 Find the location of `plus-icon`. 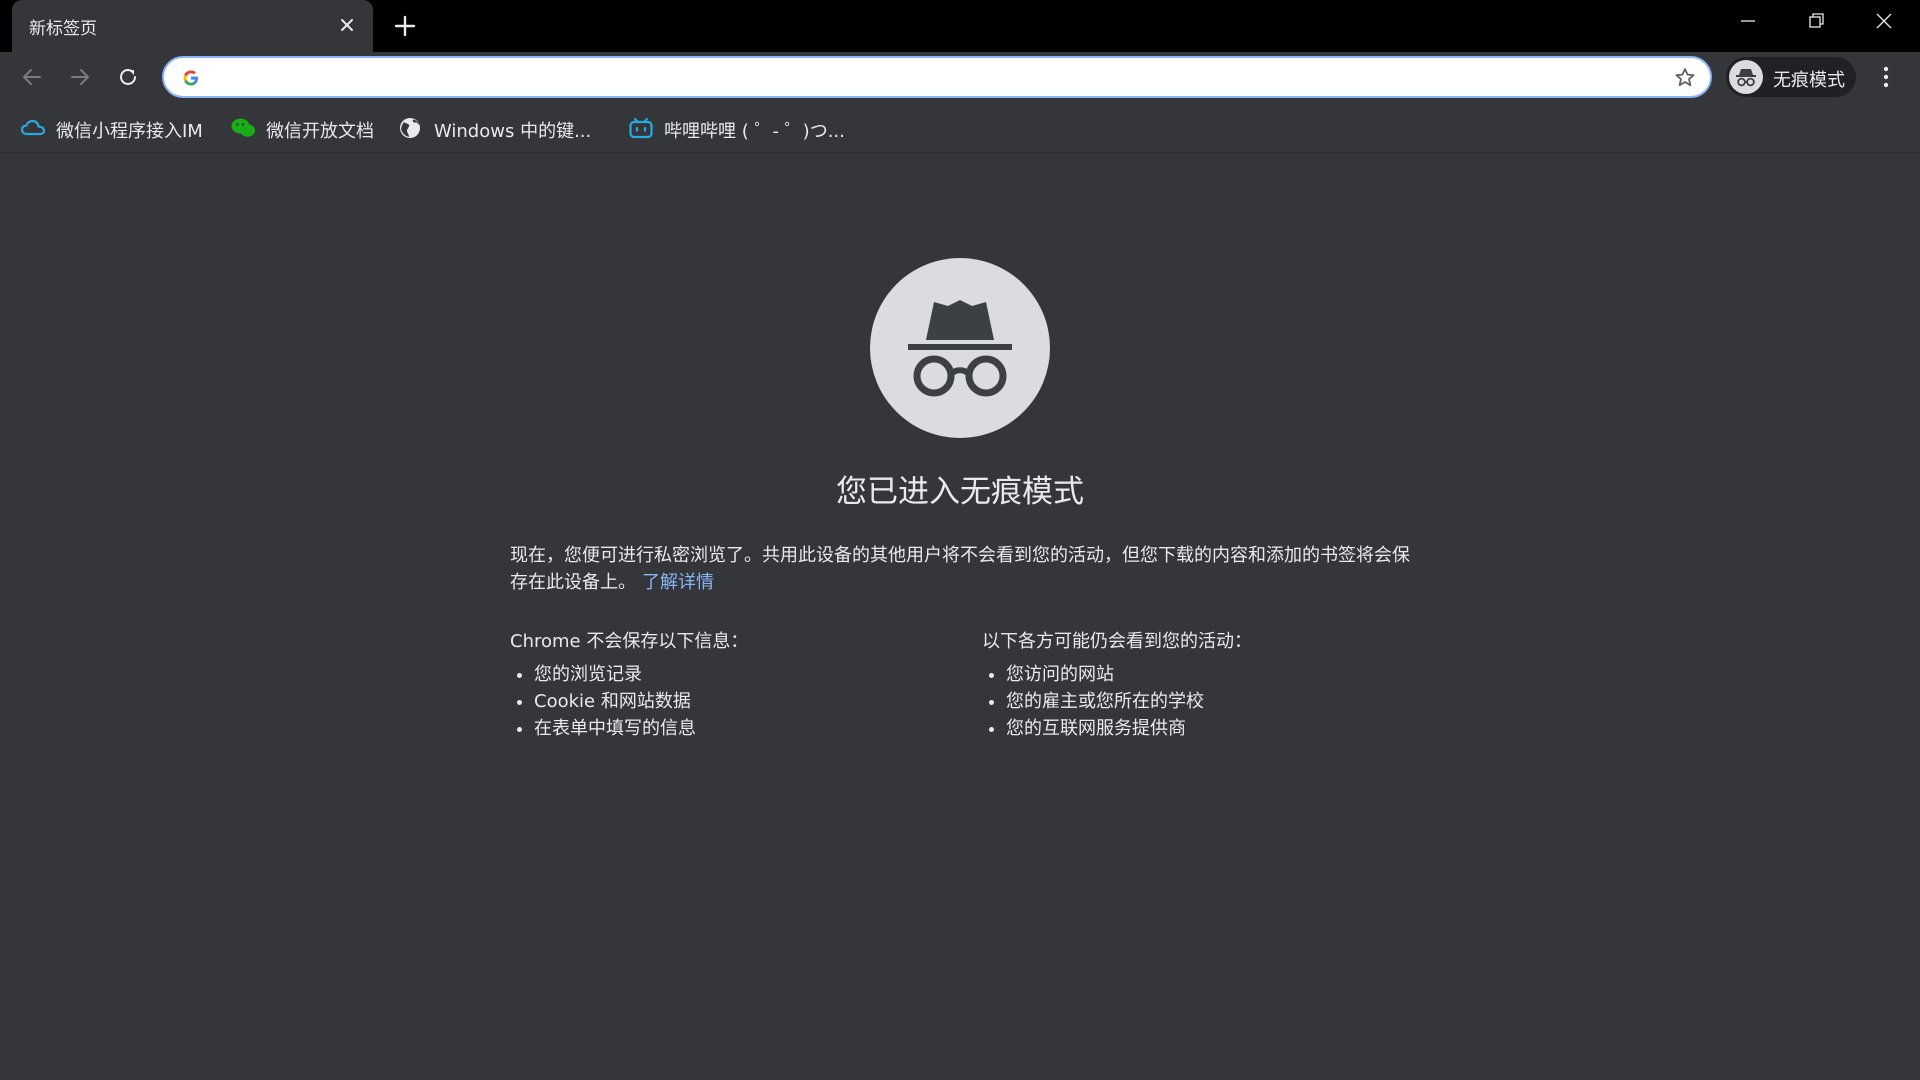

plus-icon is located at coordinates (405, 26).